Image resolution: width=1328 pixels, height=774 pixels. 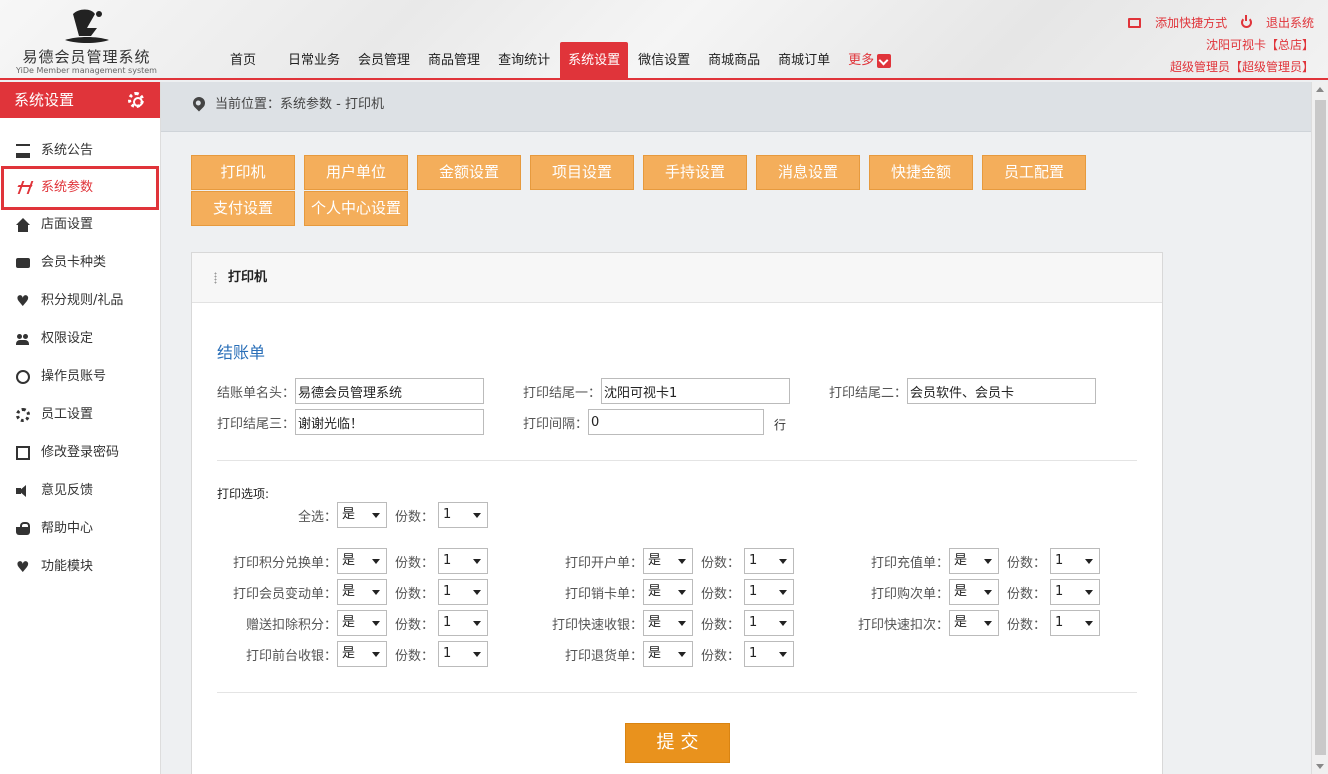 I want to click on logo: 易德会员管理系统 YiDe Member management system, so click(x=86, y=41).